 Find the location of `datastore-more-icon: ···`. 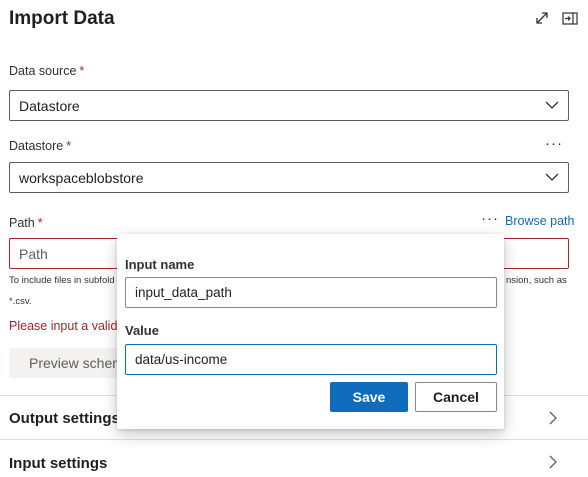

datastore-more-icon: ··· is located at coordinates (554, 143).